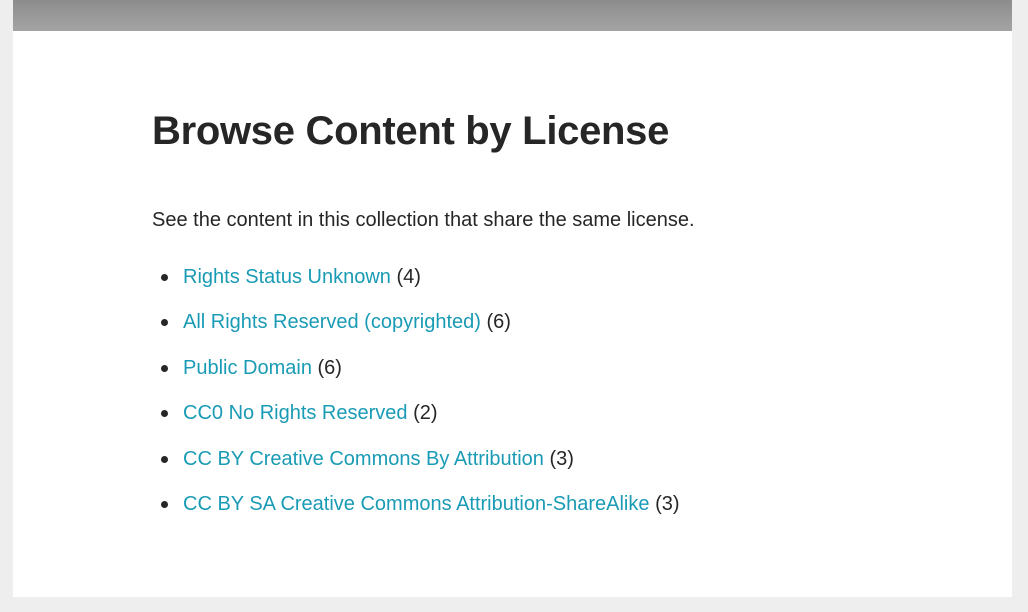  What do you see at coordinates (295, 413) in the screenshot?
I see `license-link-cc0: CC0 No Rights Reserved` at bounding box center [295, 413].